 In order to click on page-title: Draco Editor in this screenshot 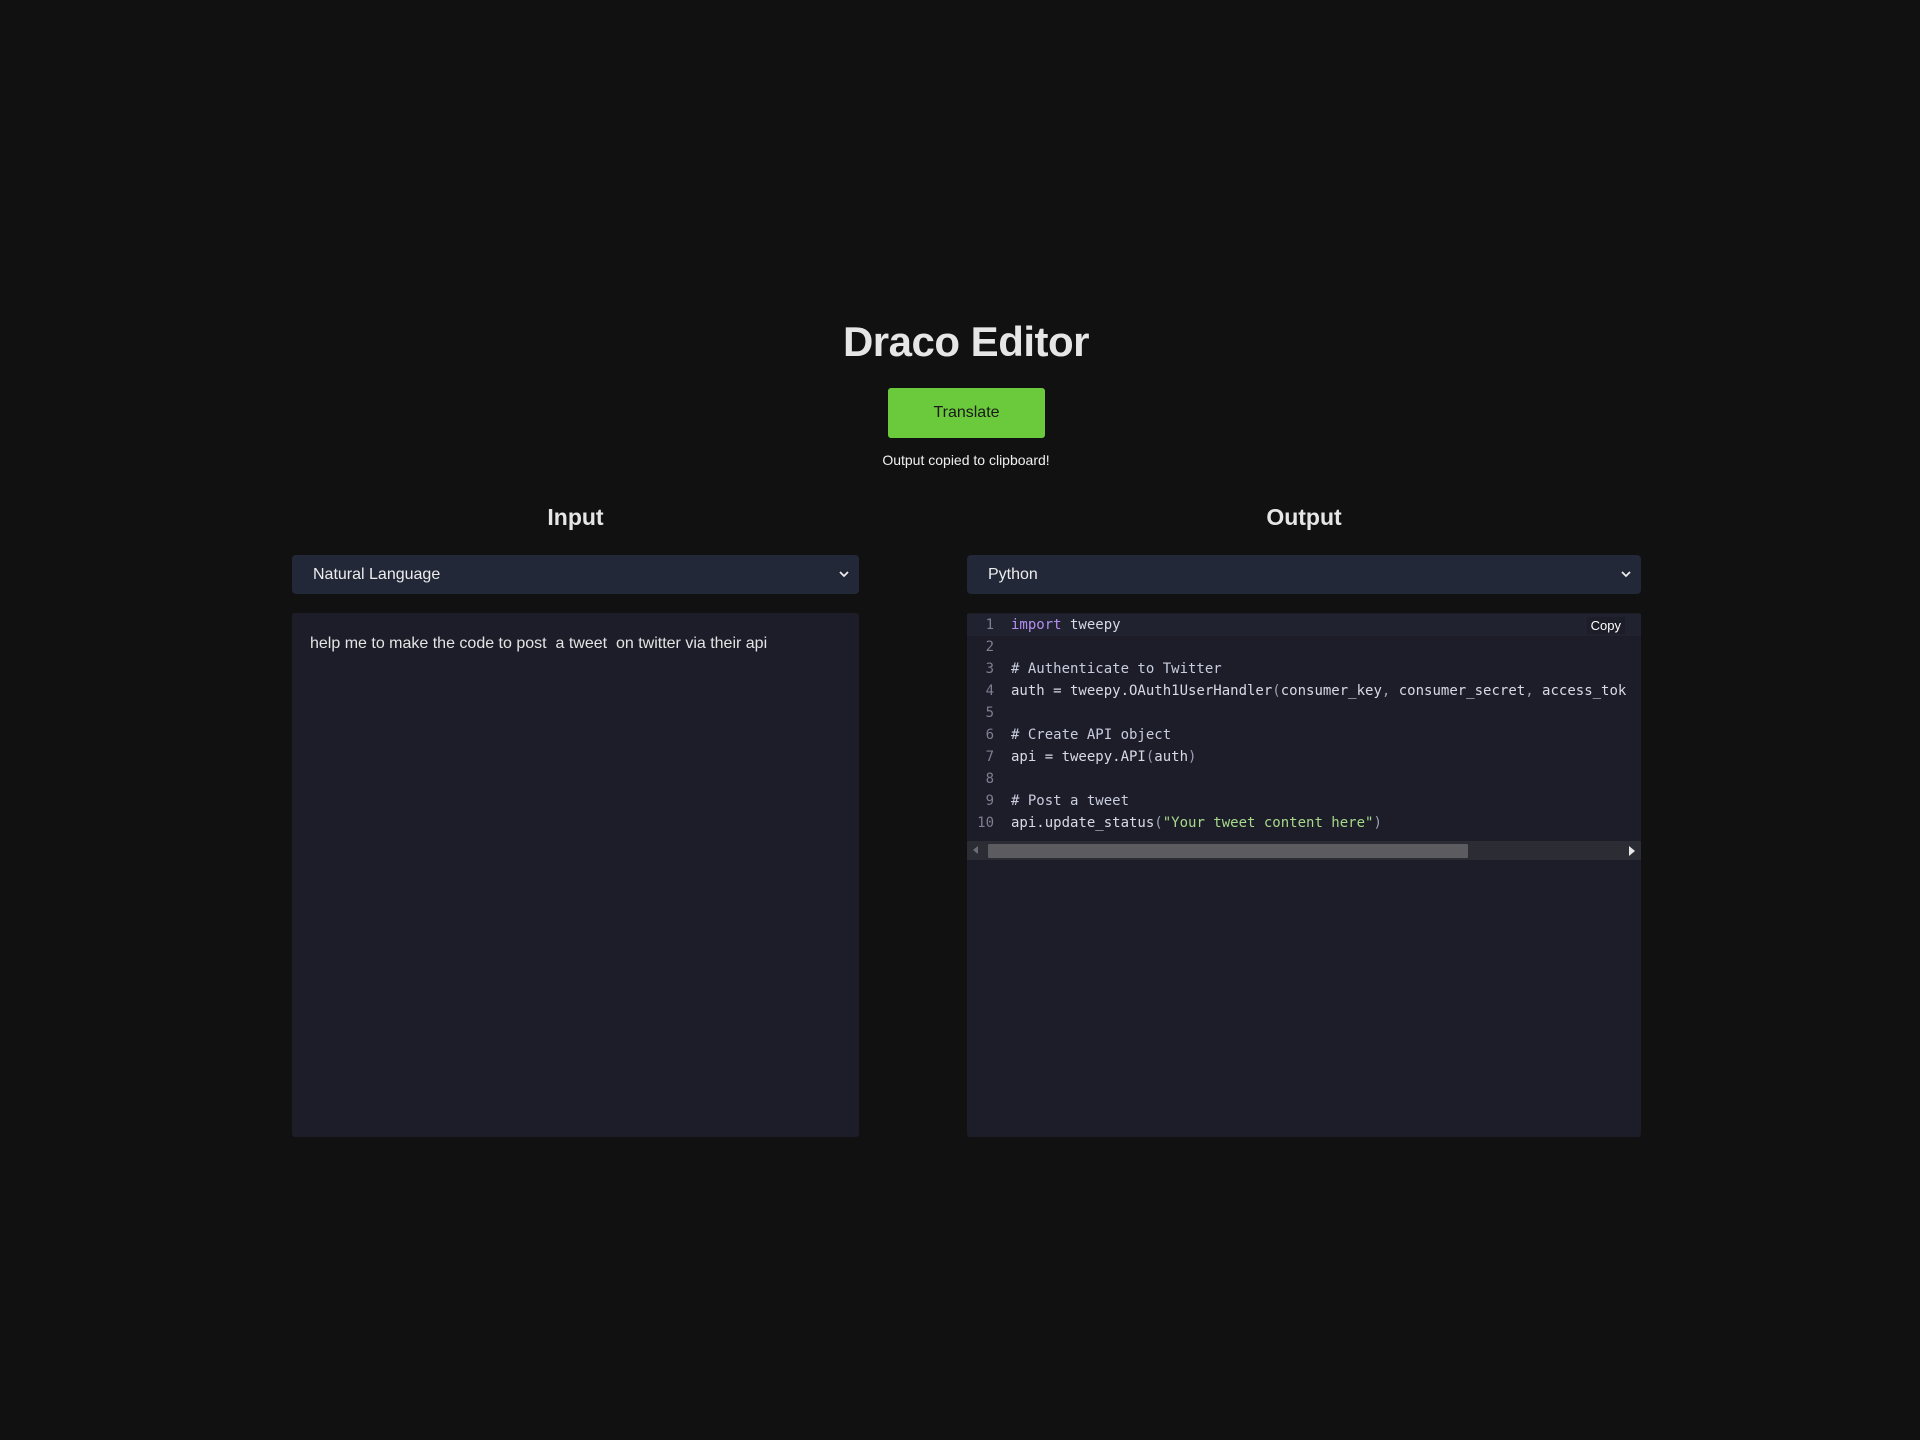, I will do `click(966, 341)`.